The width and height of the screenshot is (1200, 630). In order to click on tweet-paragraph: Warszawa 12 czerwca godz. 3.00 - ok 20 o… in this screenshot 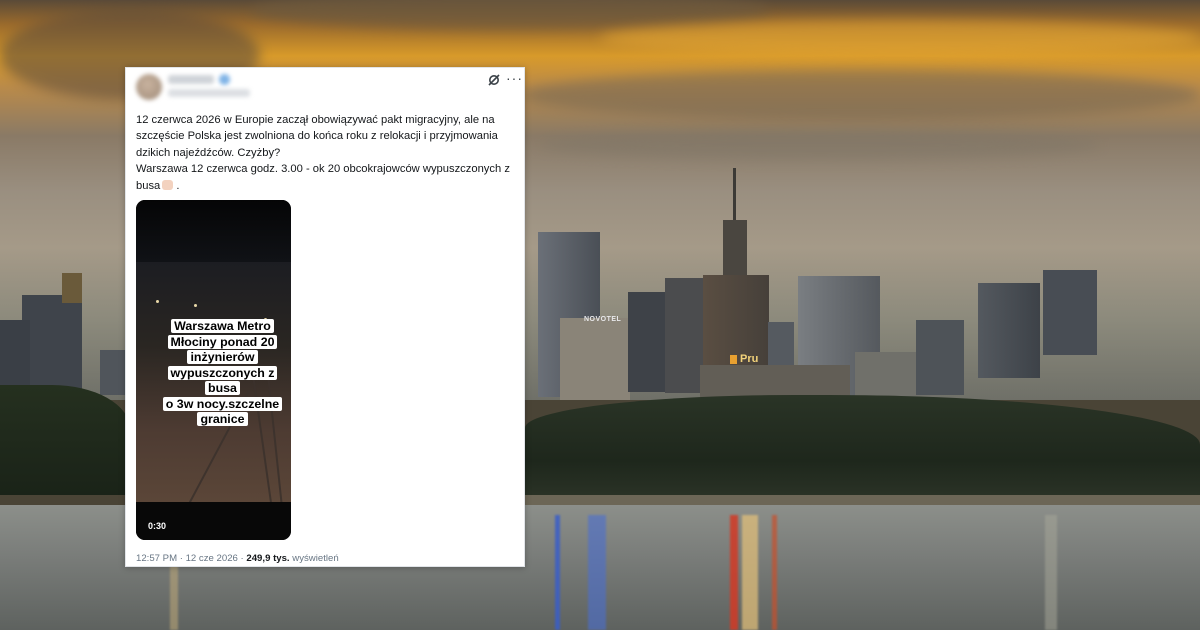, I will do `click(326, 177)`.